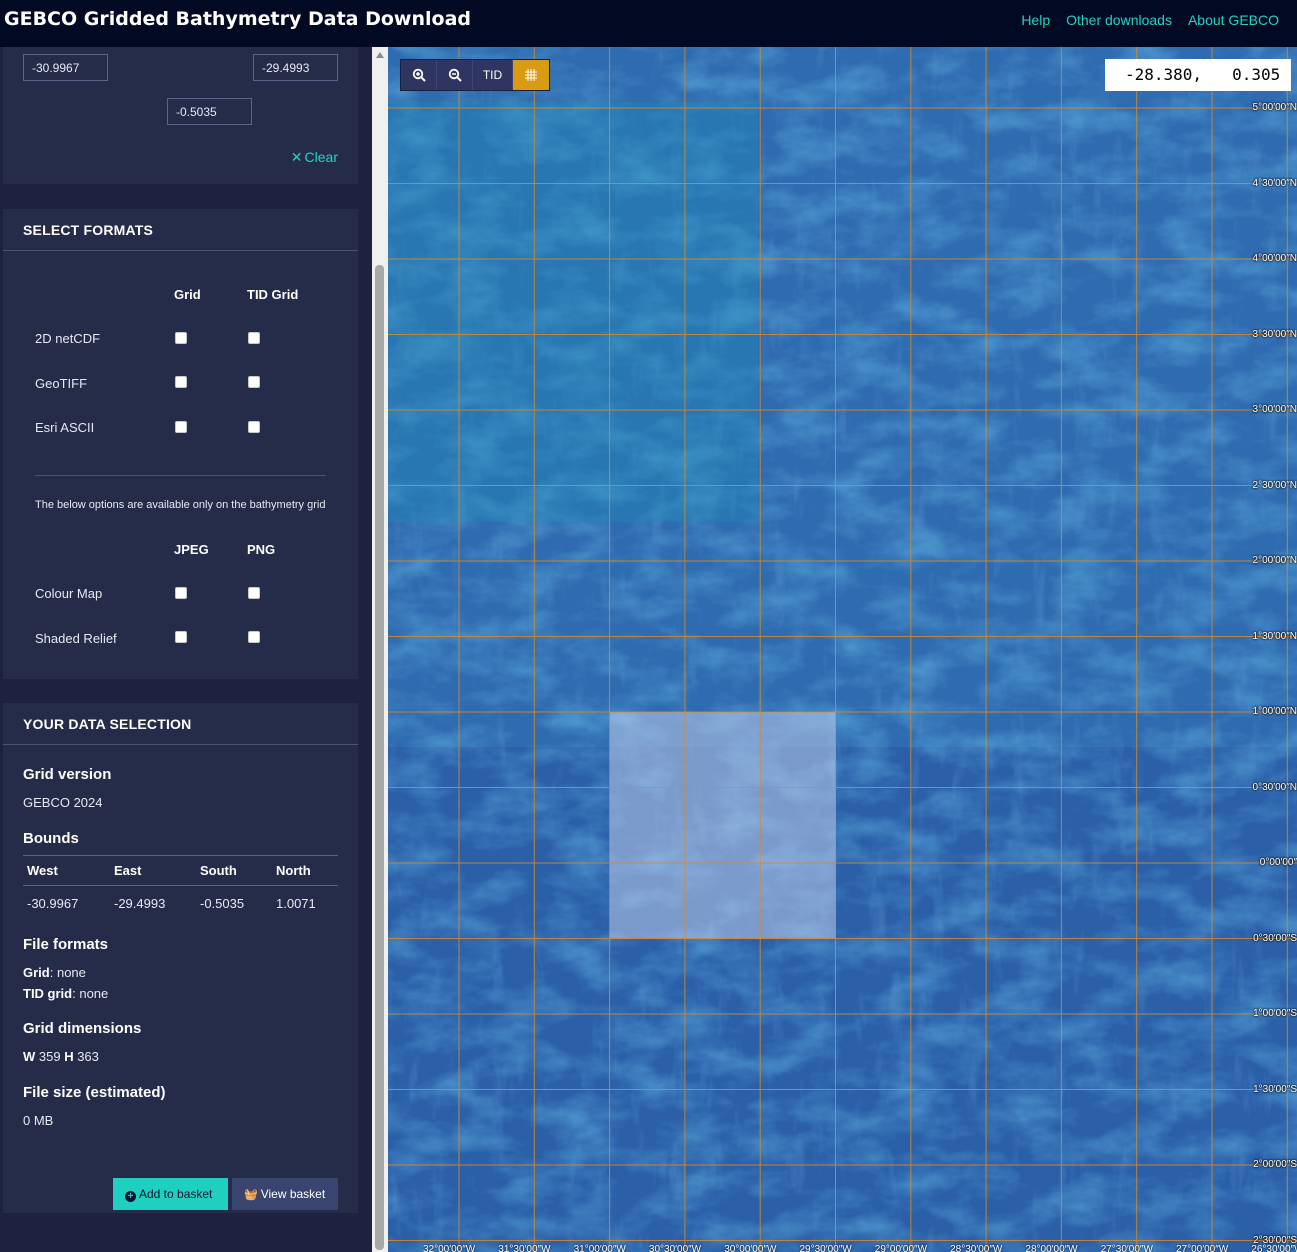 The height and width of the screenshot is (1252, 1297). Describe the element at coordinates (1119, 20) in the screenshot. I see `nav-other-downloads-link: Other downloads` at that location.